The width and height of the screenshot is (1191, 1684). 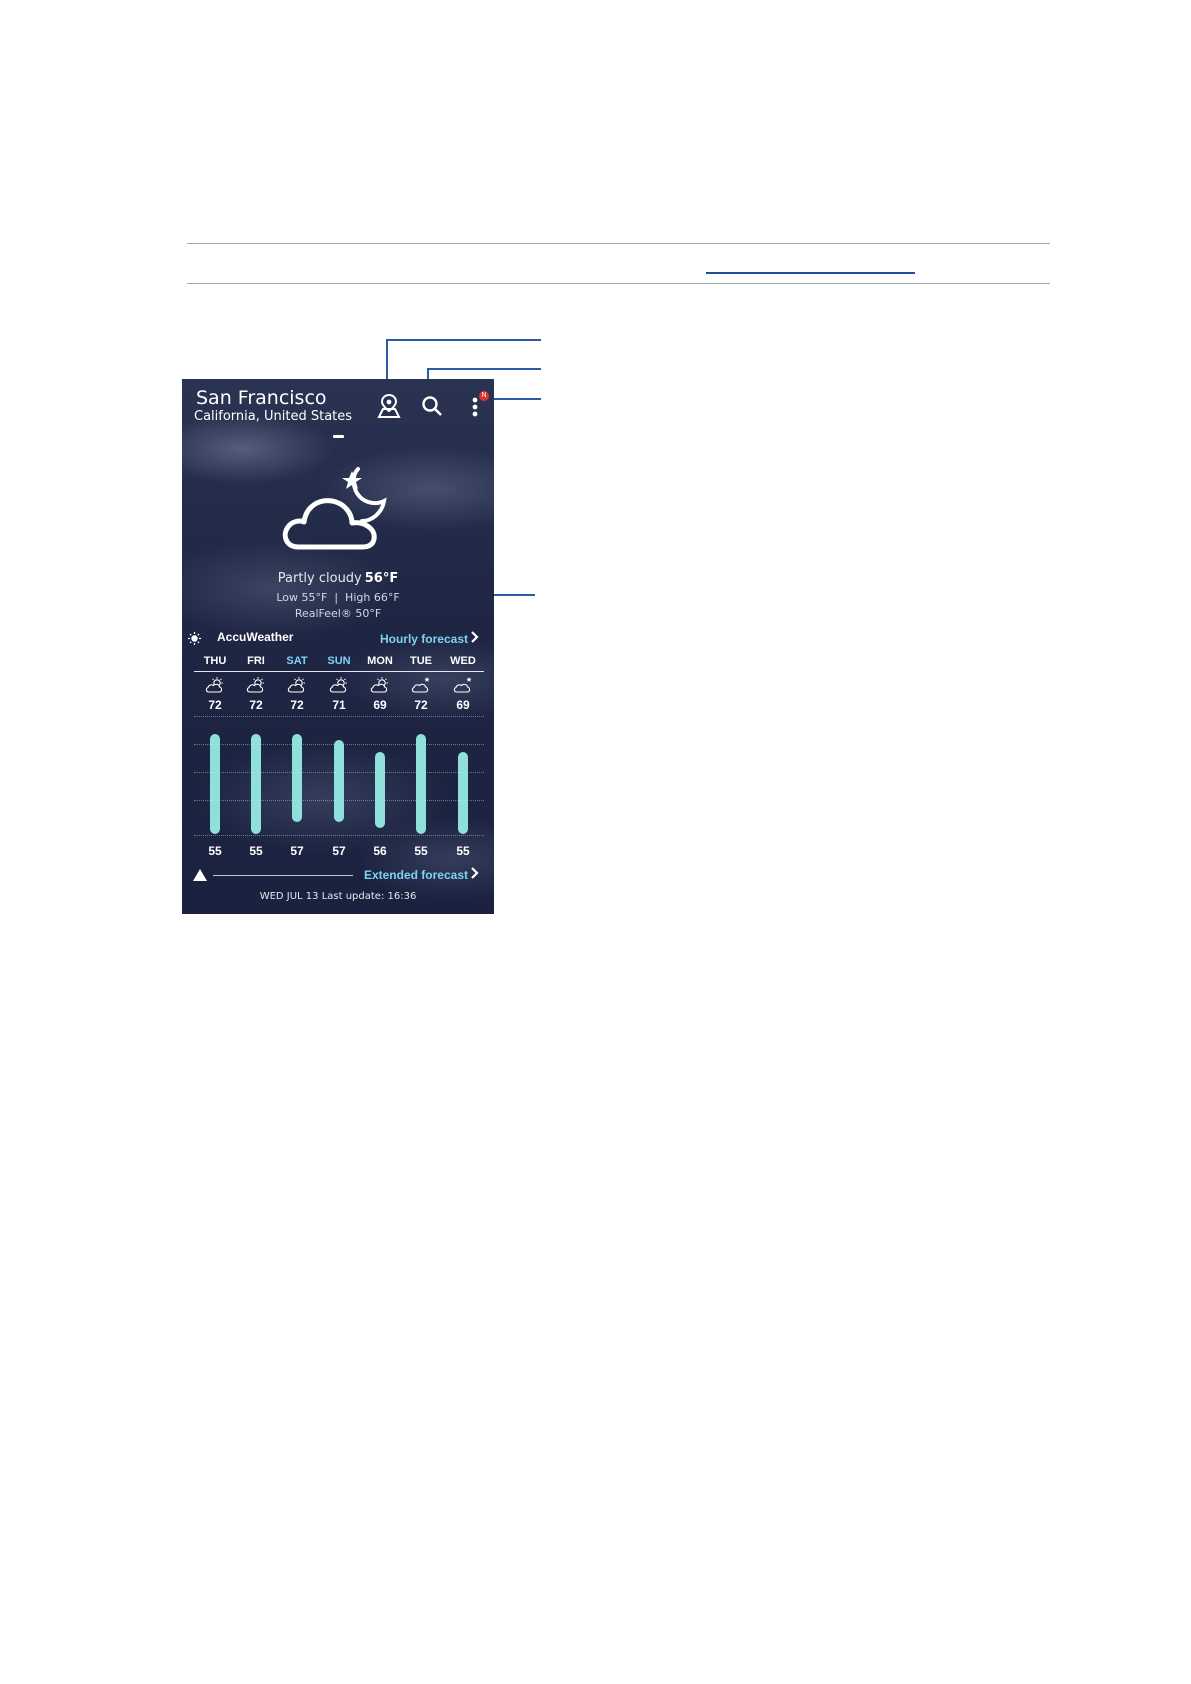 What do you see at coordinates (338, 896) in the screenshot?
I see `last-update: WED JUL 13 Last update: 16:36` at bounding box center [338, 896].